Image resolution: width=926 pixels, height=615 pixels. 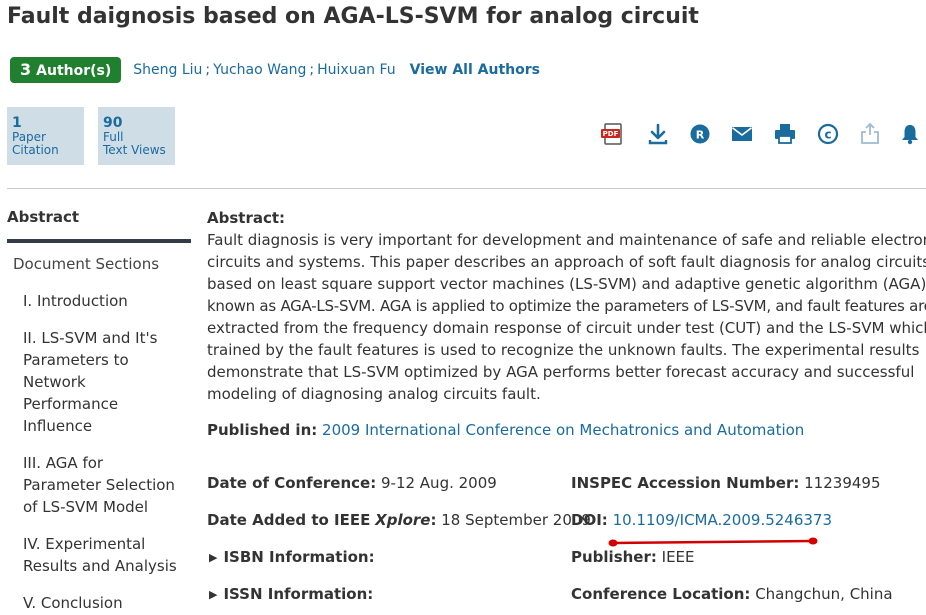 I want to click on rights-icon-label: R, so click(x=700, y=134).